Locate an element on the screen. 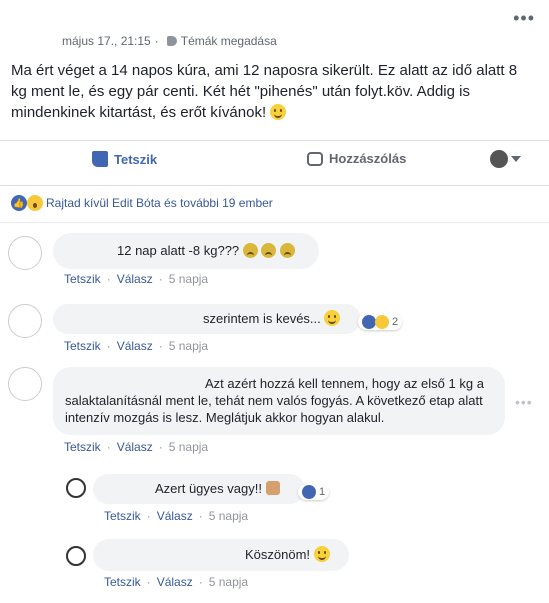  post-as-selector is located at coordinates (505, 159).